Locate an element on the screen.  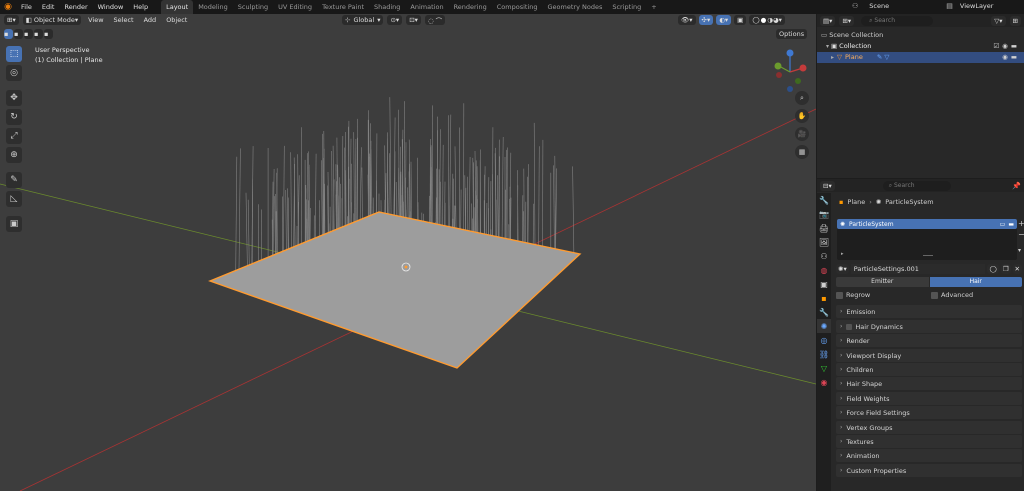
snap-button: ⊡▾ is located at coordinates (413, 20).